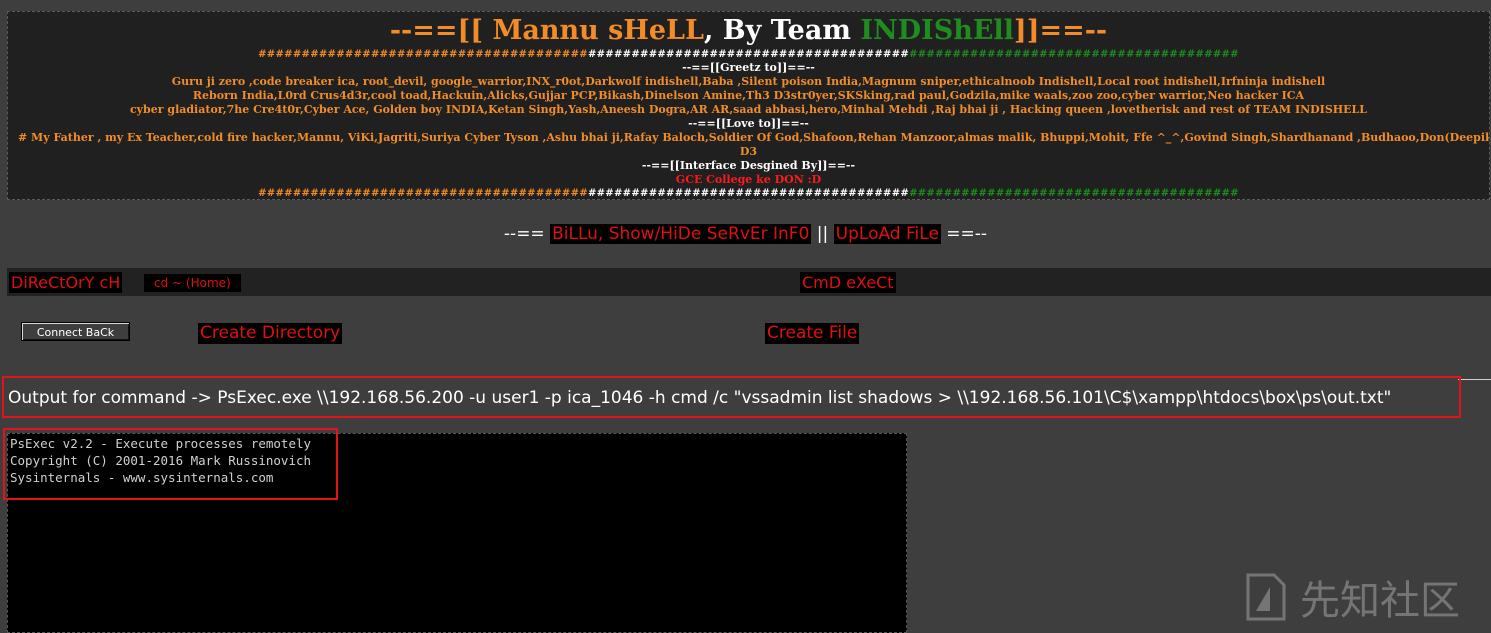  I want to click on watermark: 先知社区, so click(1350, 597).